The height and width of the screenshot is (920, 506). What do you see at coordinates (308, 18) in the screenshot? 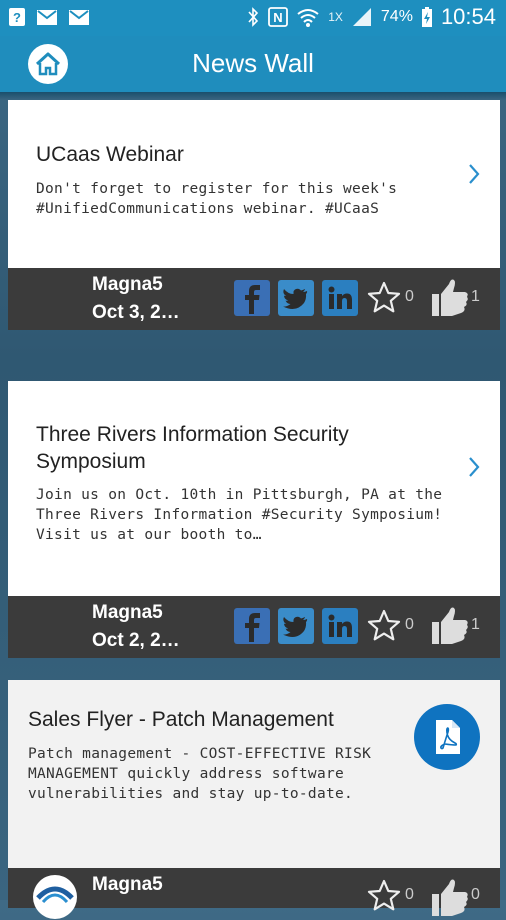
I see `wifi-icon` at bounding box center [308, 18].